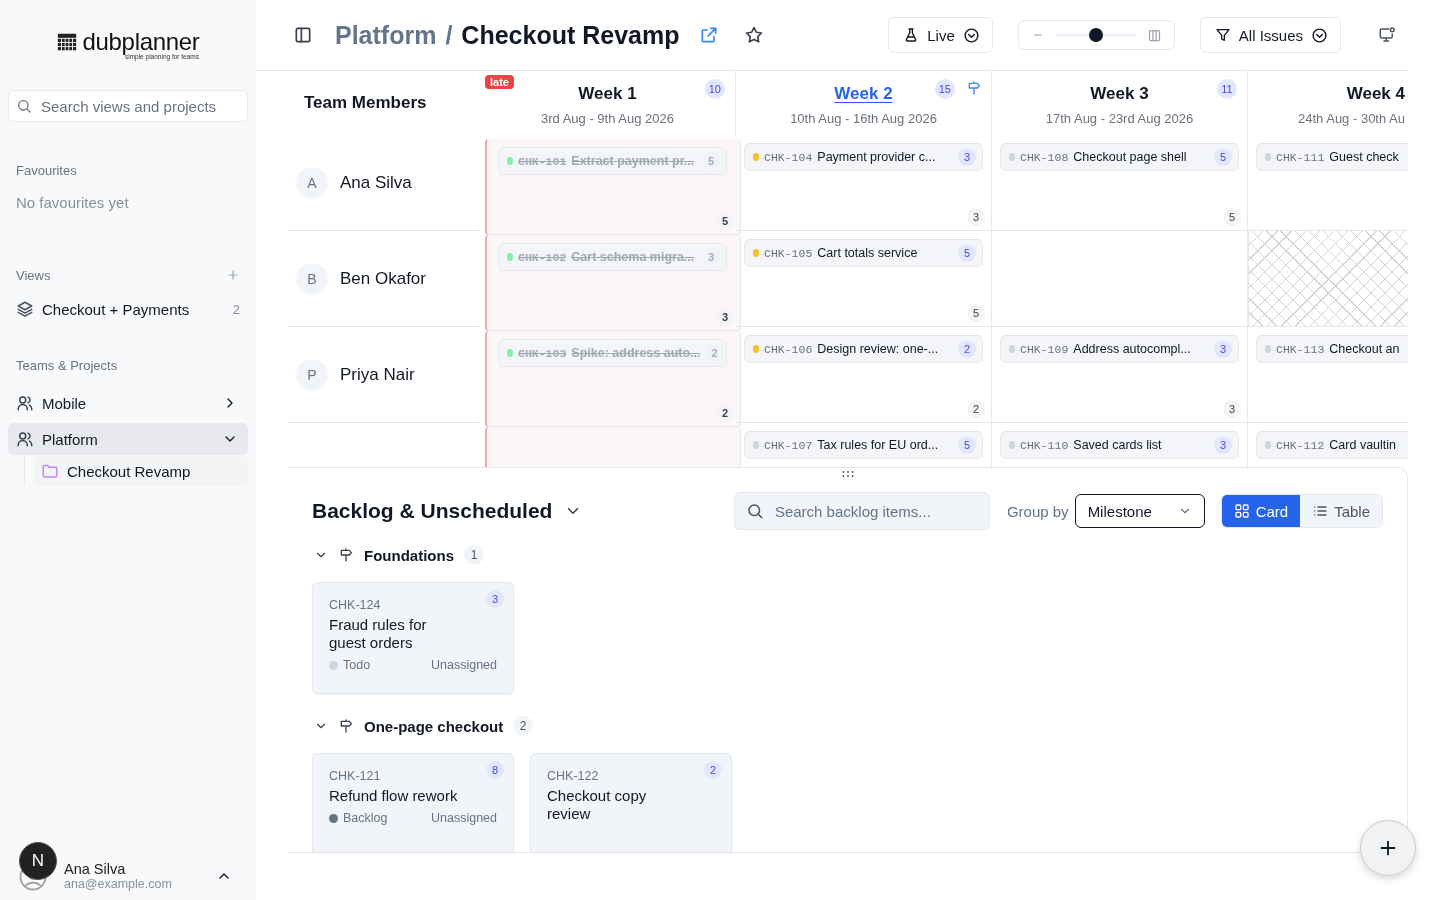  I want to click on week-title: Week 3, so click(1119, 94).